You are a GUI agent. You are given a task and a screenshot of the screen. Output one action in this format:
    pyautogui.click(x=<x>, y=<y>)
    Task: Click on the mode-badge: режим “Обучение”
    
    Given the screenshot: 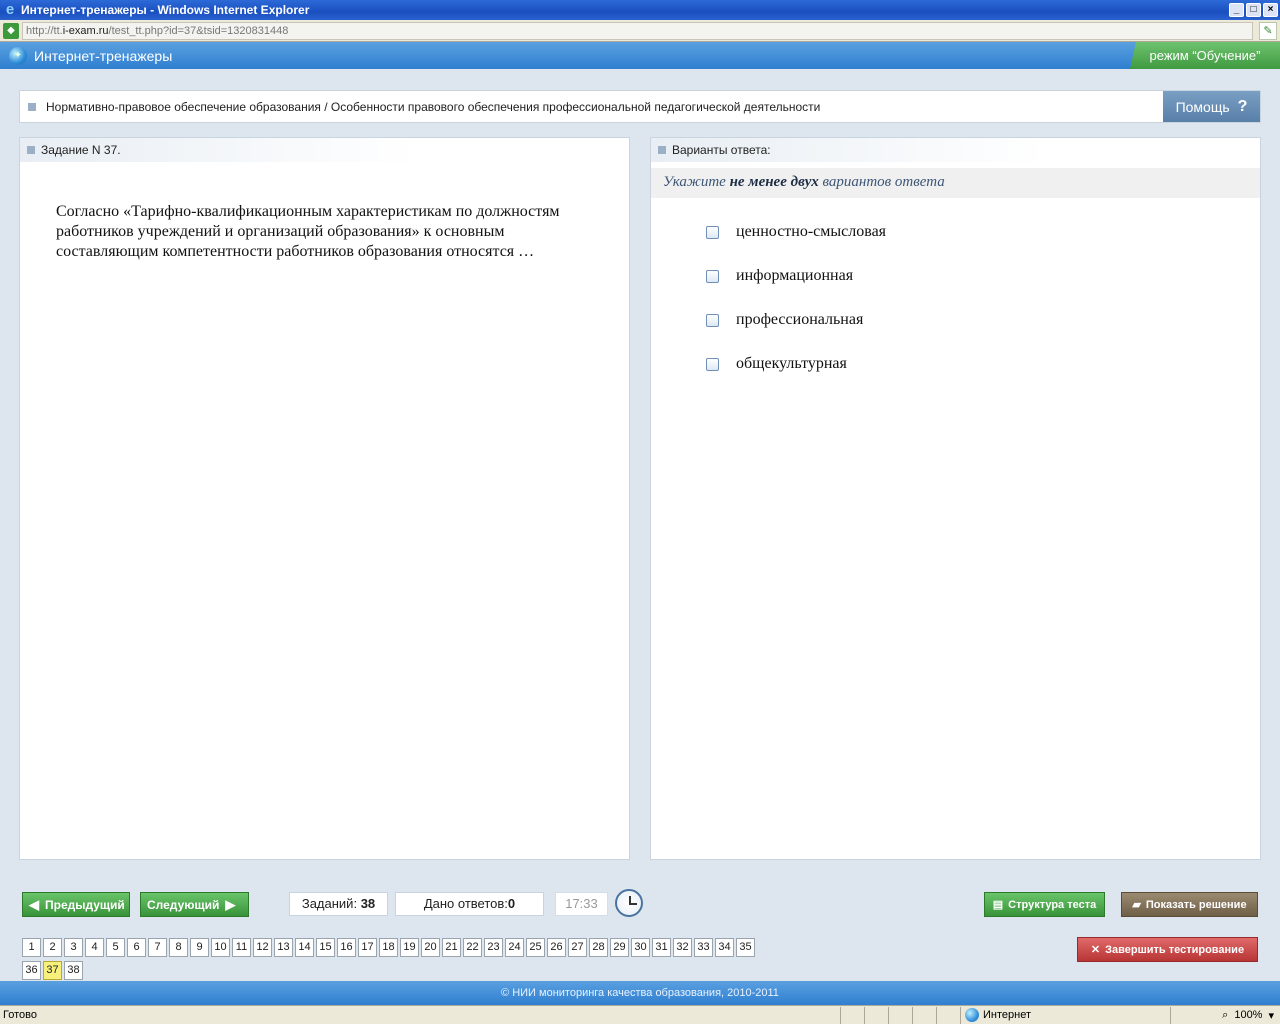 What is the action you would take?
    pyautogui.click(x=1205, y=55)
    